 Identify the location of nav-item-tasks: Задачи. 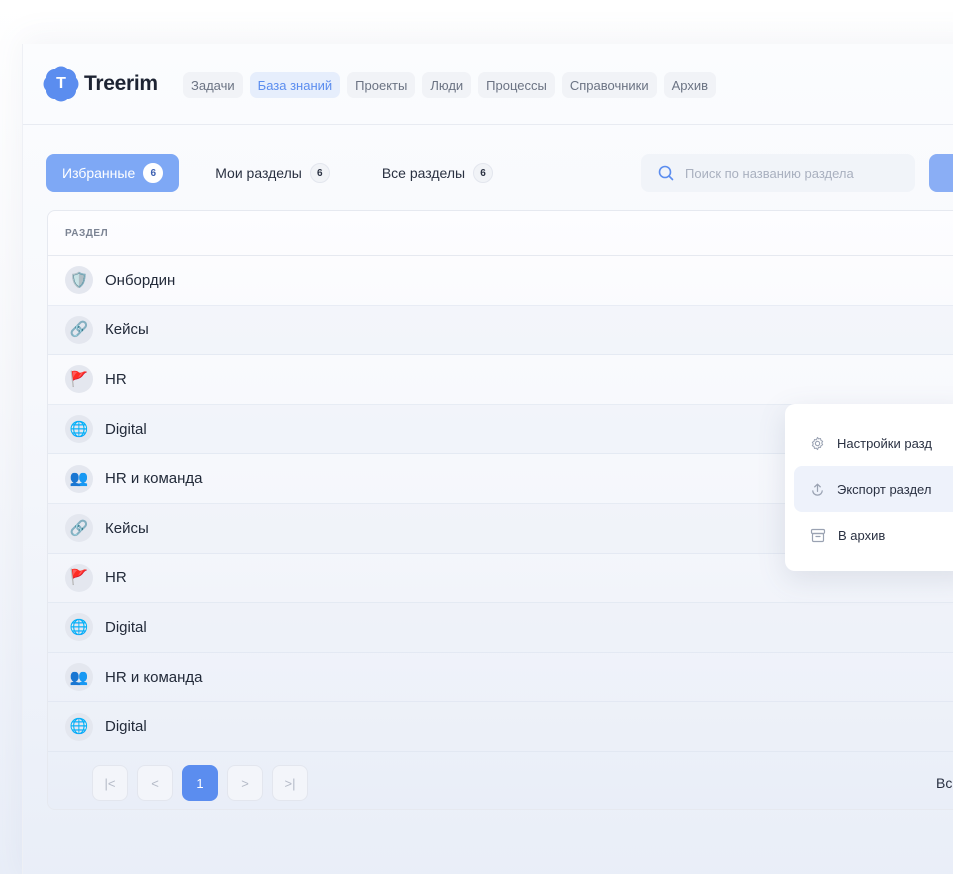
(213, 85).